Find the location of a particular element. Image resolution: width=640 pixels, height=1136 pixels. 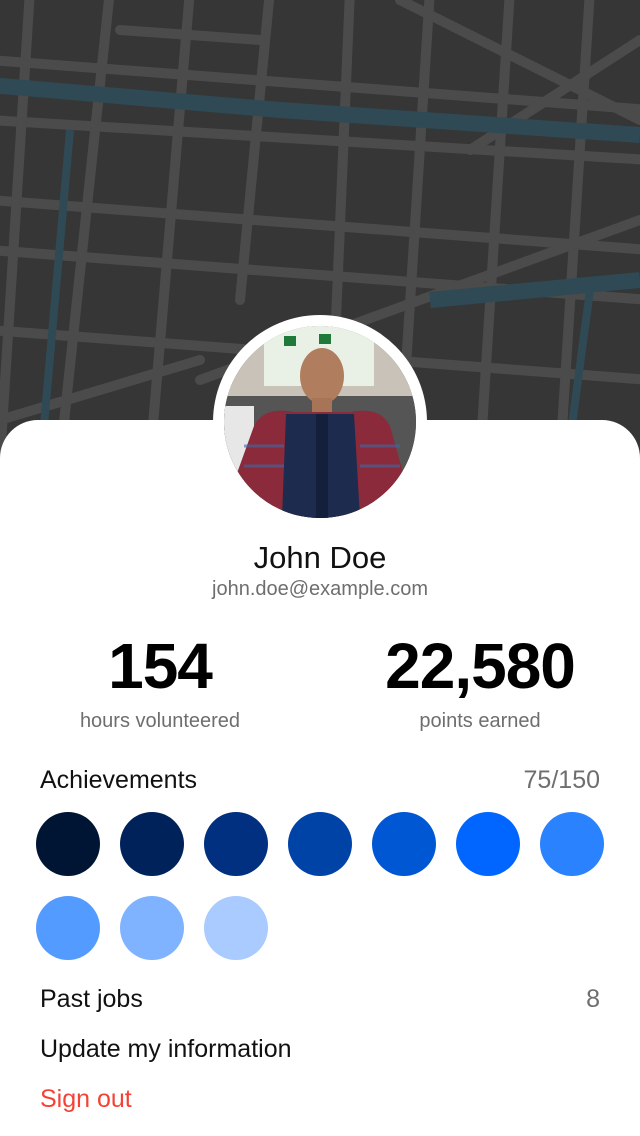

profile-email: john.doe@example.com is located at coordinates (320, 589).